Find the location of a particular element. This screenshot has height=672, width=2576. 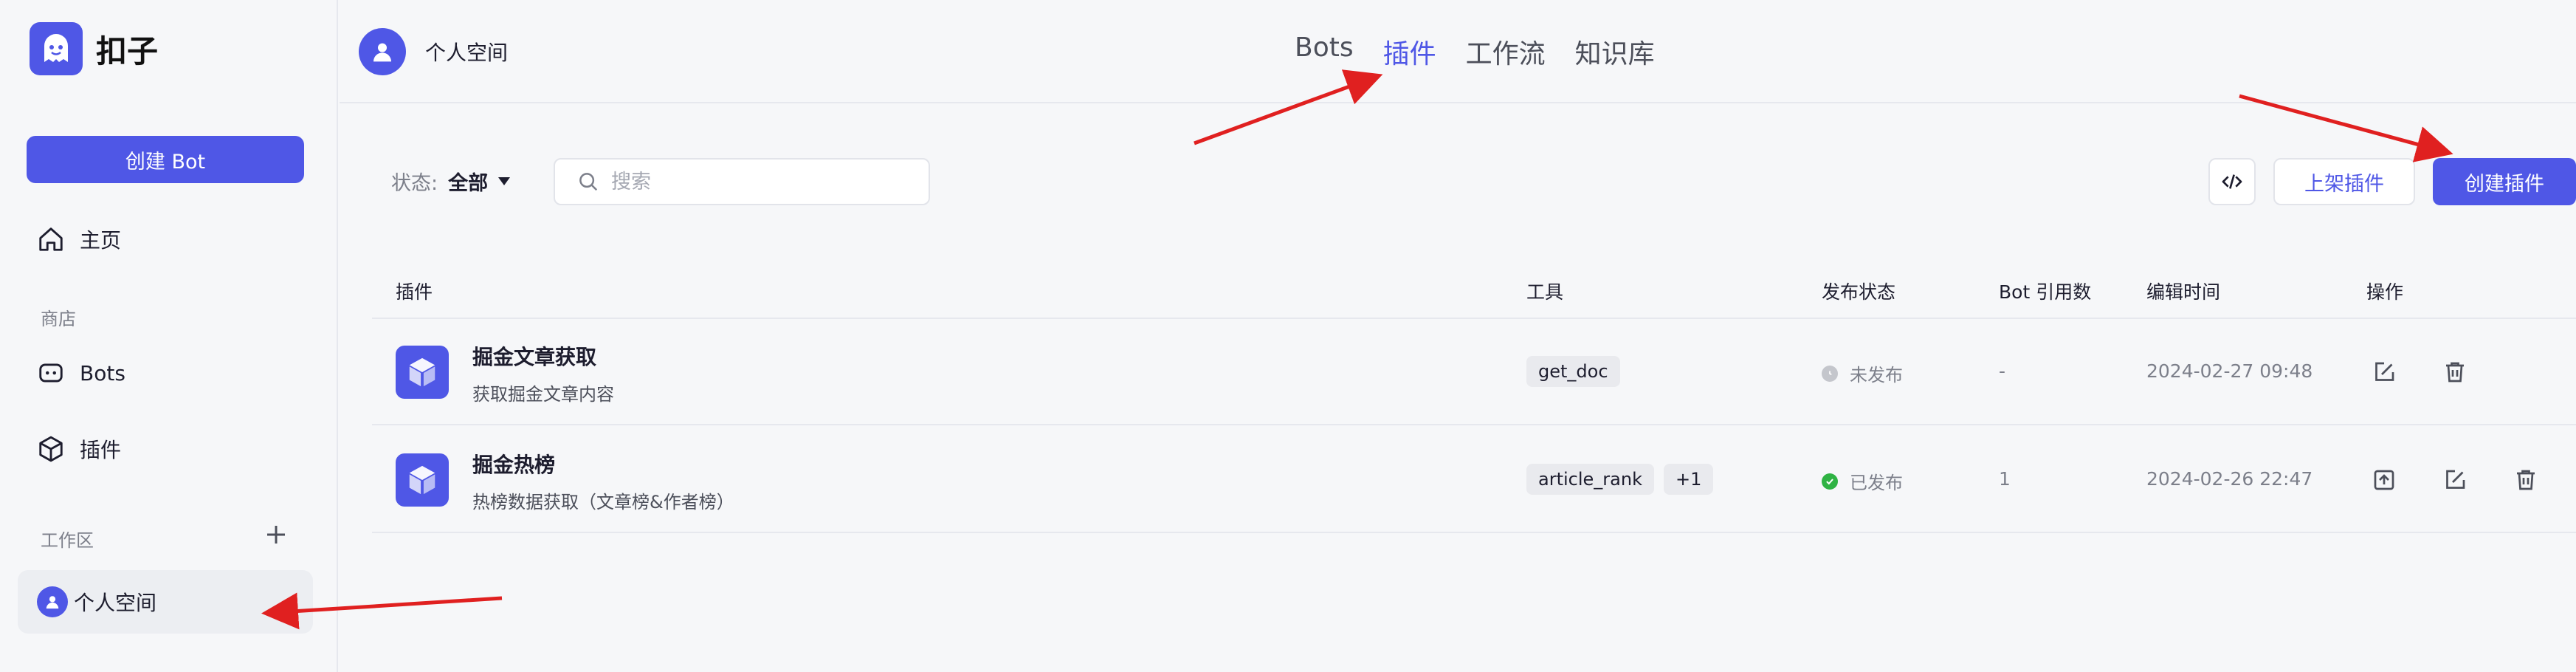

caret-down-icon is located at coordinates (505, 181).